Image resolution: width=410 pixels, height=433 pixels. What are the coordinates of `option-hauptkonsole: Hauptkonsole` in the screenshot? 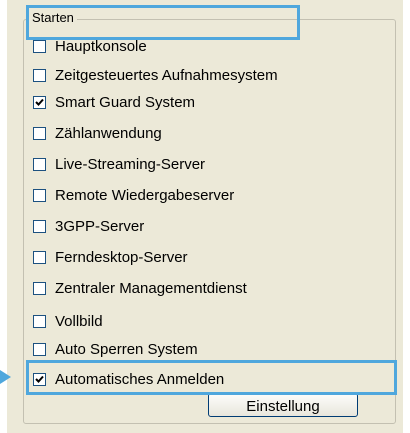 It's located at (90, 46).